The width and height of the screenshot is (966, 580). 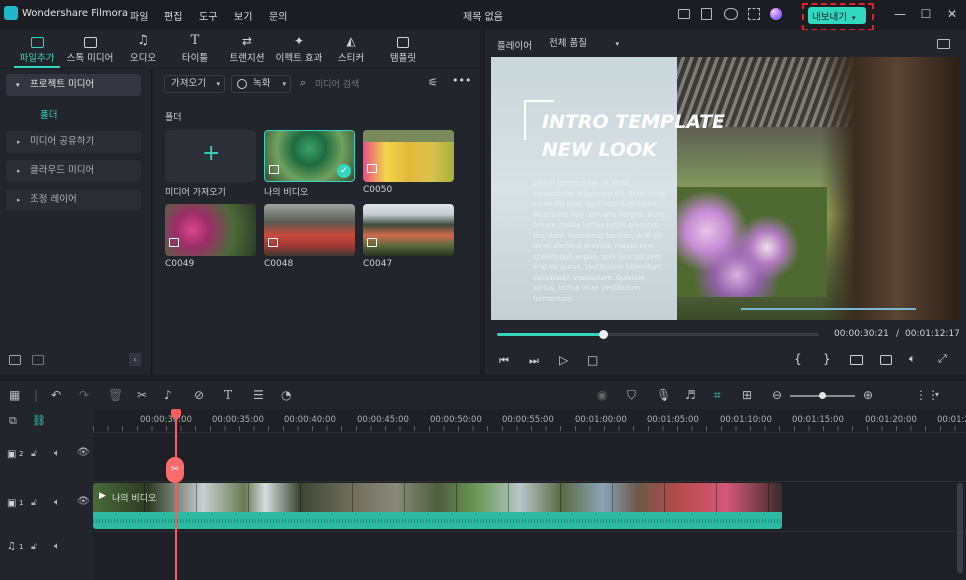 What do you see at coordinates (199, 395) in the screenshot?
I see `mask-icon: ⊘` at bounding box center [199, 395].